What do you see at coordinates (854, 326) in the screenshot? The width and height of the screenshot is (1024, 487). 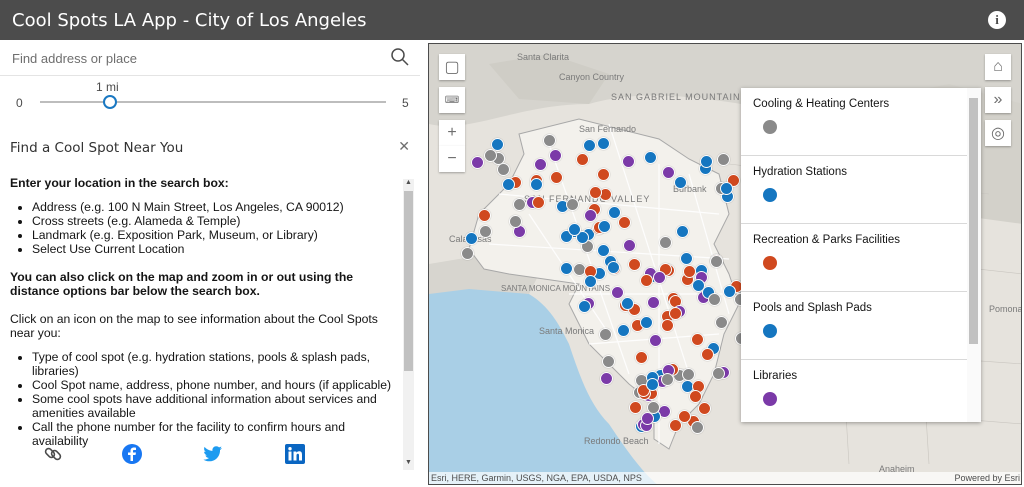 I see `legend-item-pools: Pools and Splash Pads` at bounding box center [854, 326].